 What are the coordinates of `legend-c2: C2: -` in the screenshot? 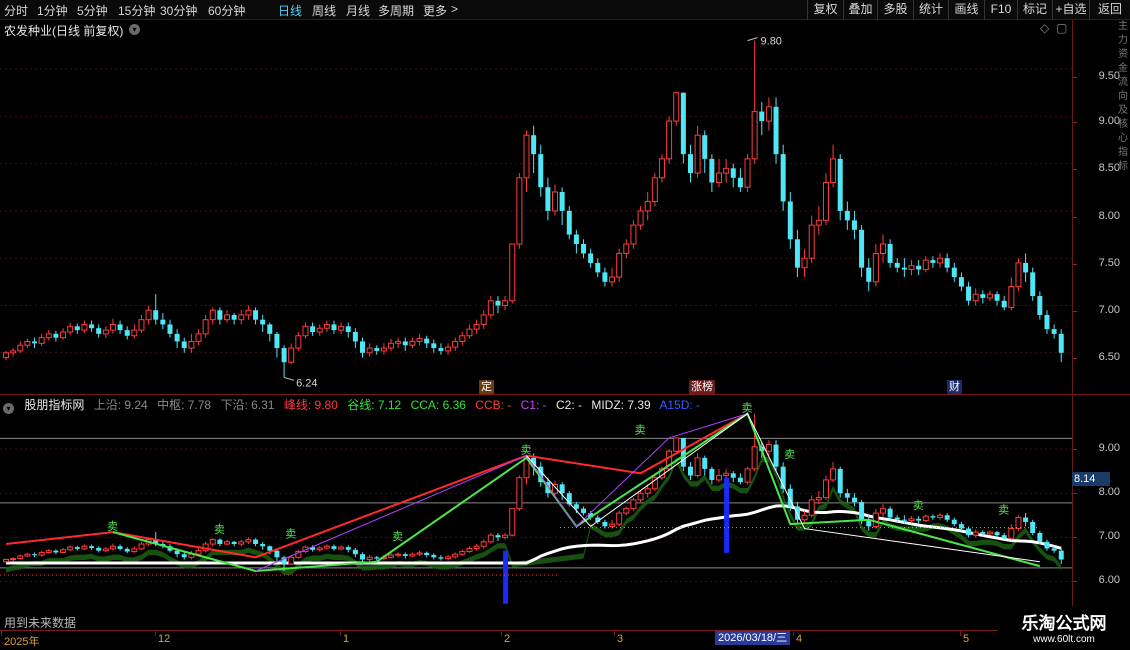 It's located at (568, 405).